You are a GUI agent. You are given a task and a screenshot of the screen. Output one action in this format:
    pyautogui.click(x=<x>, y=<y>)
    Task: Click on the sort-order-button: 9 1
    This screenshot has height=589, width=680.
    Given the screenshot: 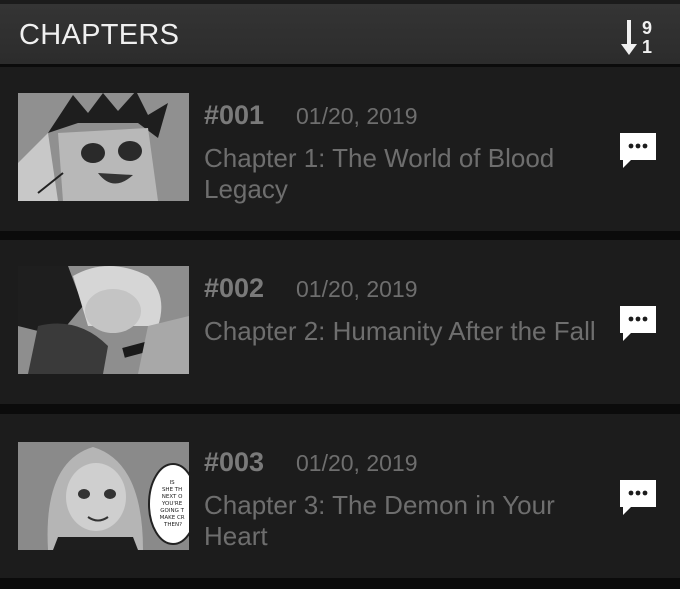 What is the action you would take?
    pyautogui.click(x=639, y=37)
    